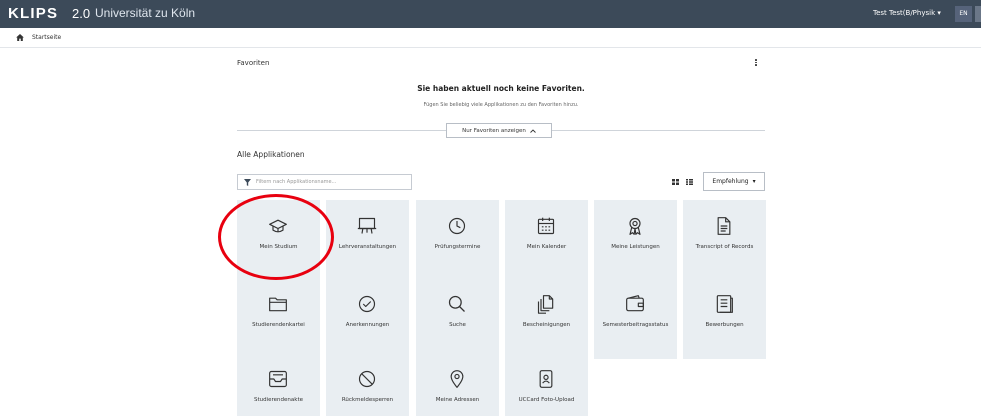 Image resolution: width=981 pixels, height=416 pixels. What do you see at coordinates (331, 182) in the screenshot?
I see `app-filter-input` at bounding box center [331, 182].